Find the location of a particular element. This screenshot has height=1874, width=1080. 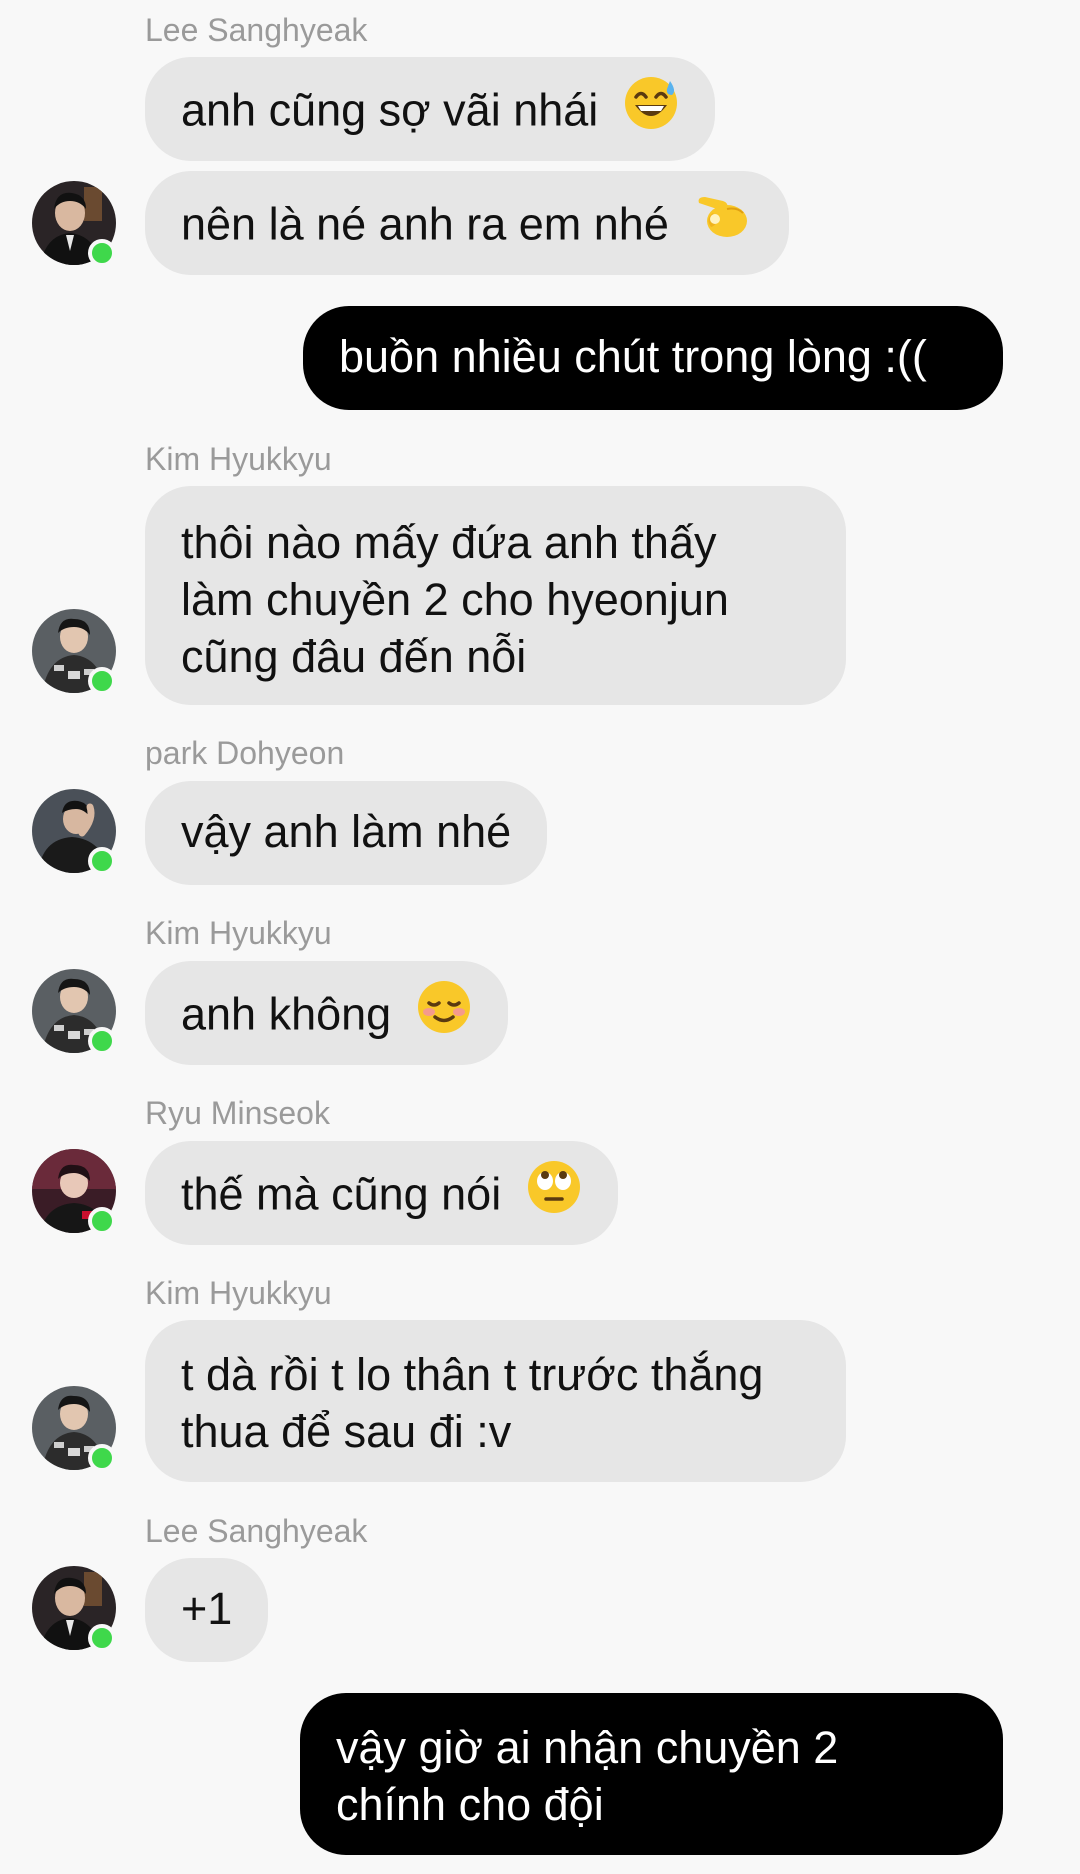

incoming-message-bubble: vậy anh làm nhé is located at coordinates (346, 833).